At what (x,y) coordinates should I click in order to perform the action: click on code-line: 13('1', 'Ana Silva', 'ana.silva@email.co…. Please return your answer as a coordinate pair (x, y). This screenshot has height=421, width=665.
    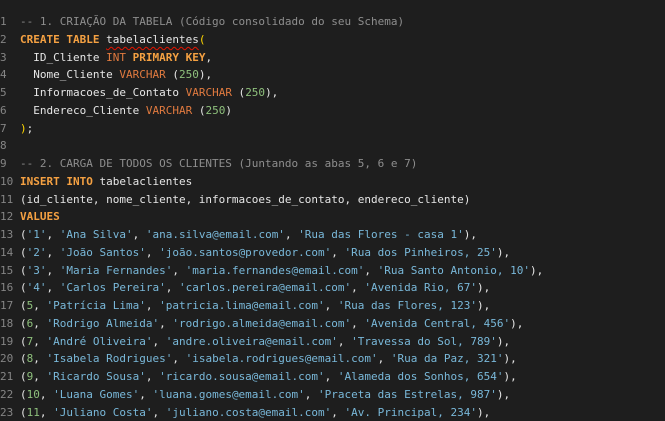
    Looking at the image, I should click on (332, 235).